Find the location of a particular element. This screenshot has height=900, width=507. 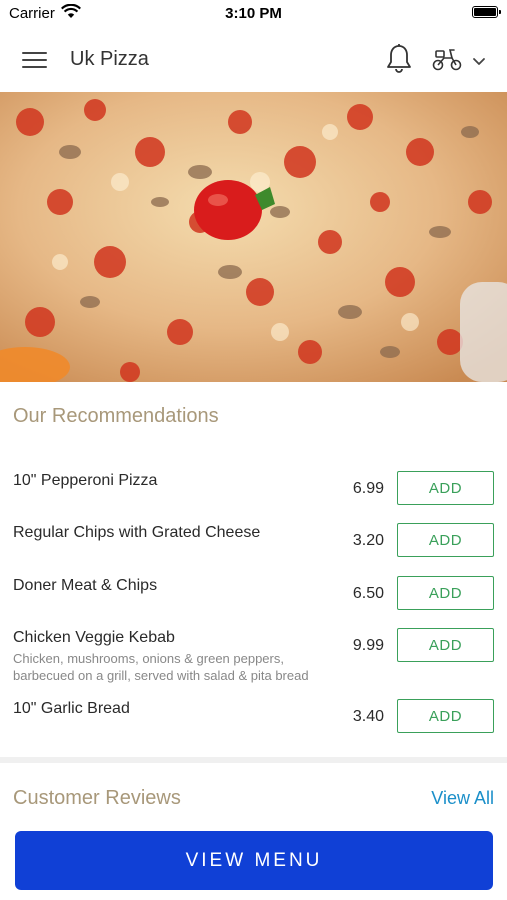

bell-icon is located at coordinates (399, 61).